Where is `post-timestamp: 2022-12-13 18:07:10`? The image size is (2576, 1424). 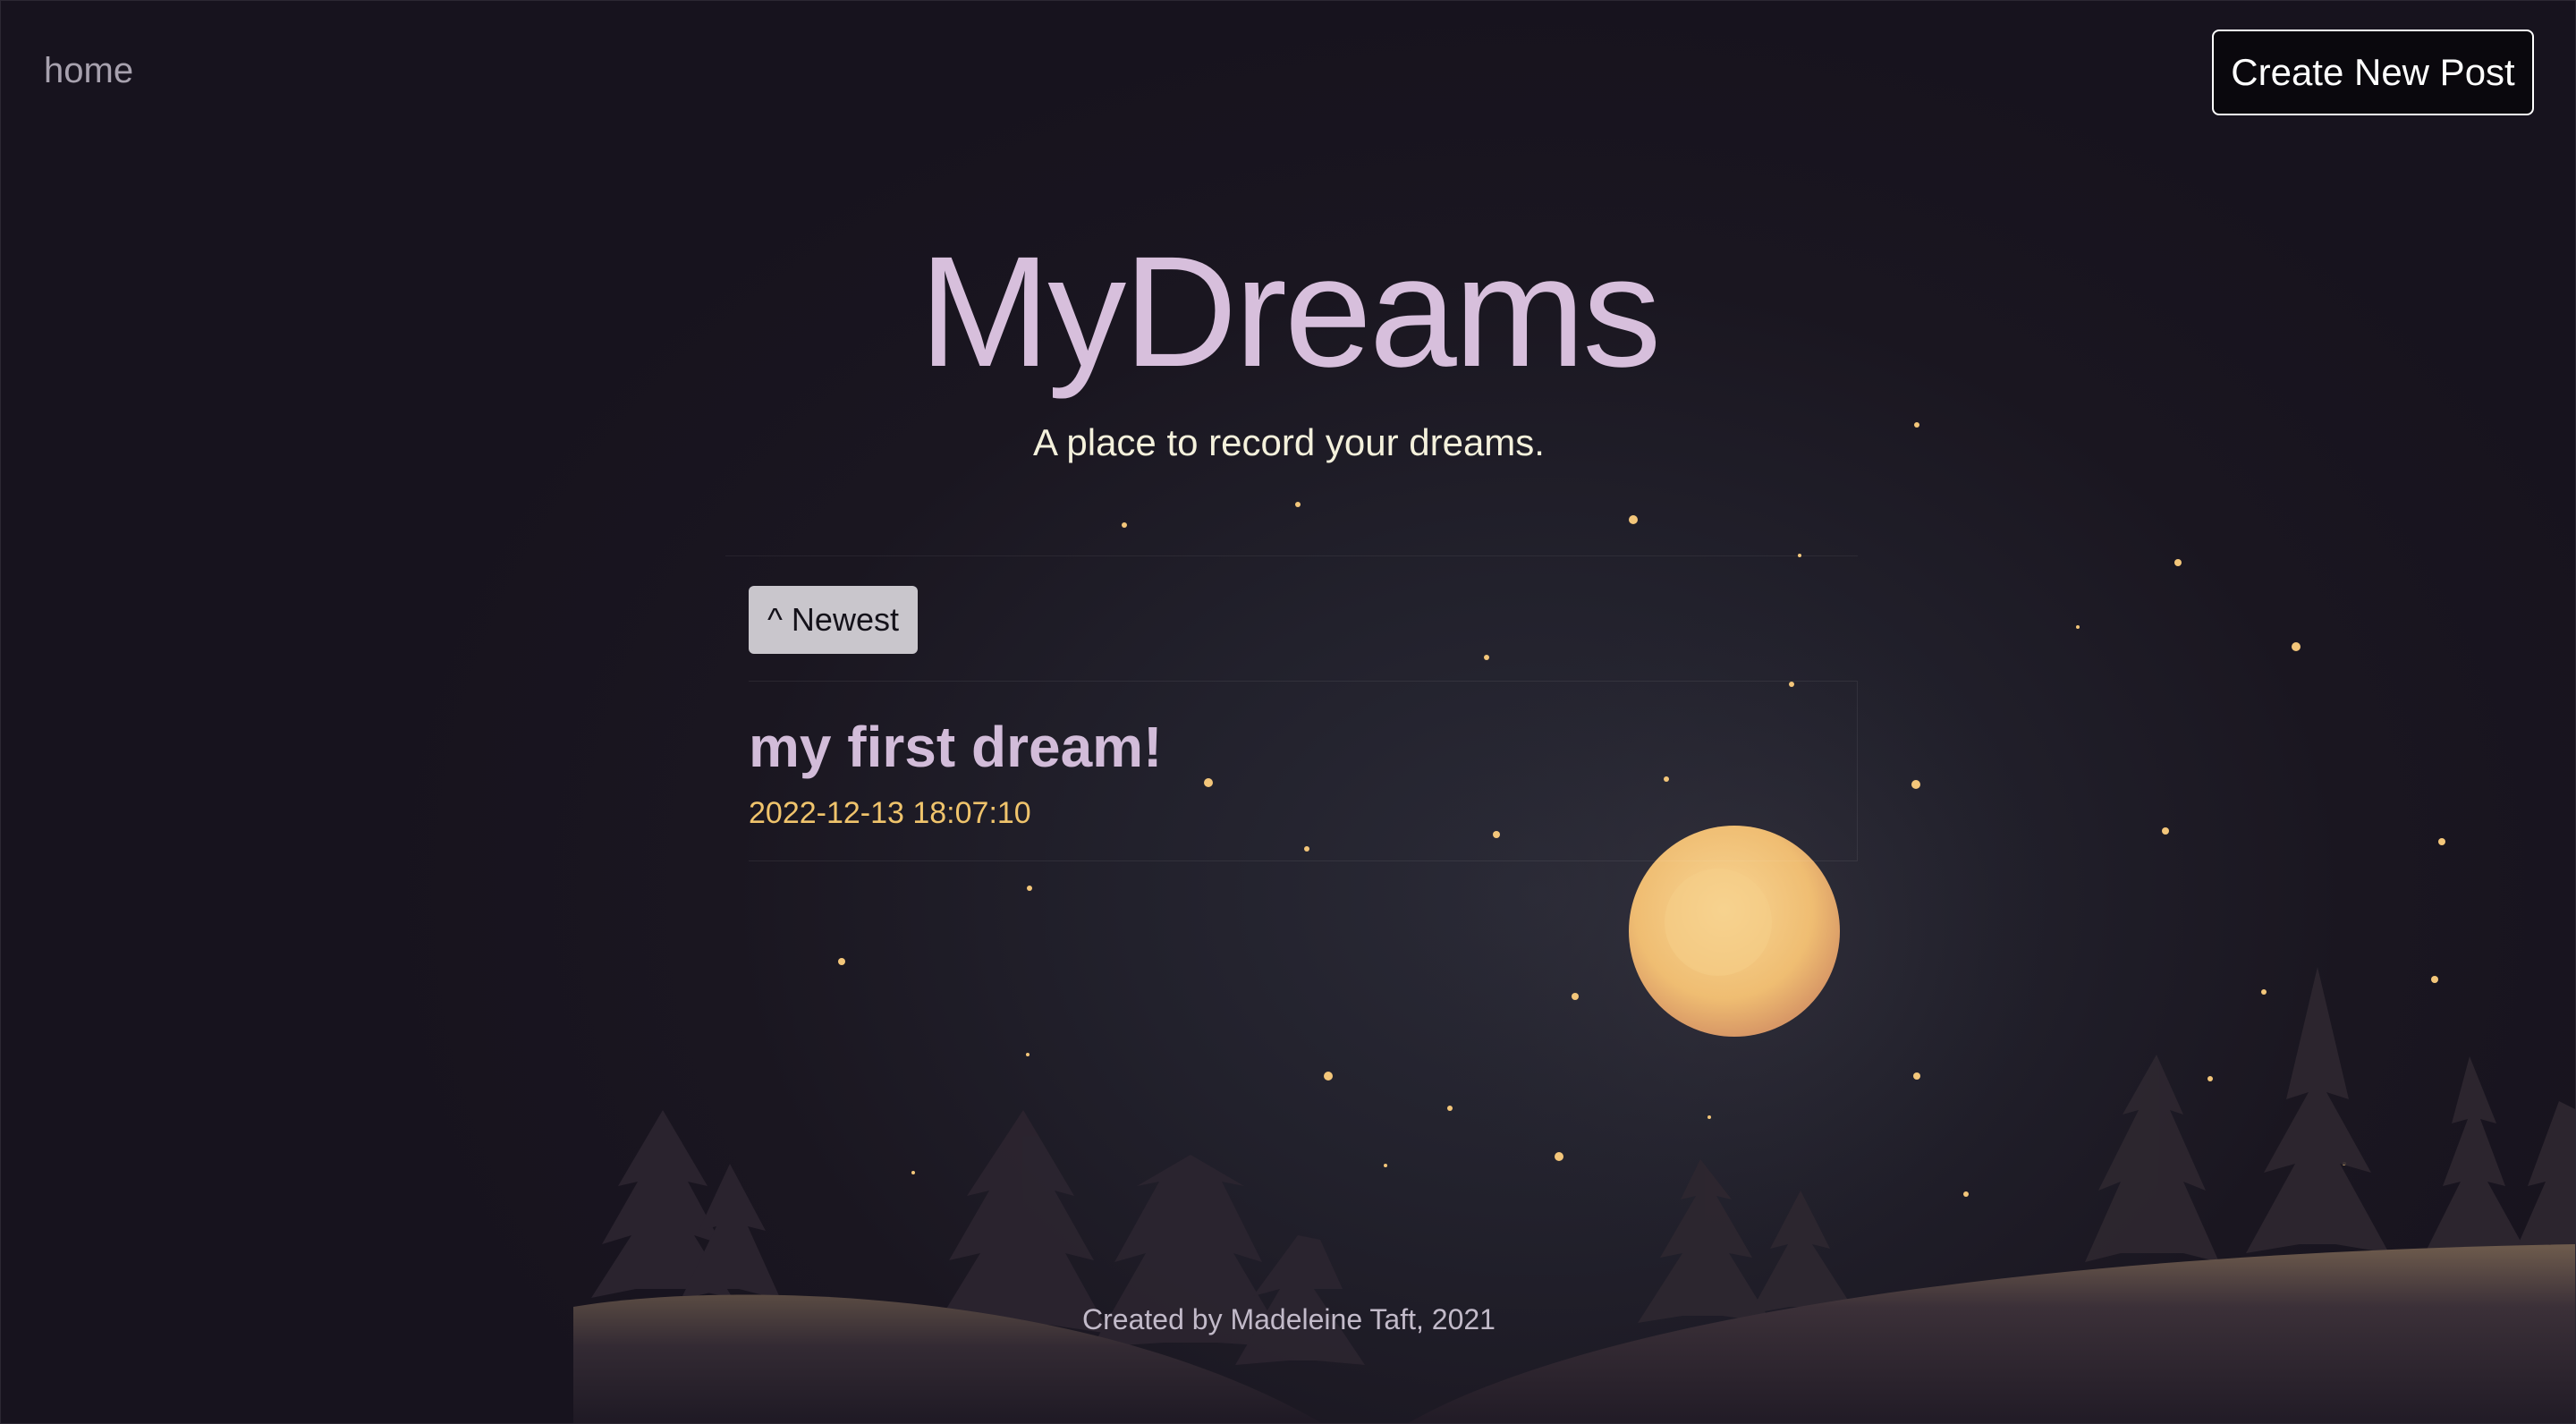
post-timestamp: 2022-12-13 18:07:10 is located at coordinates (890, 813).